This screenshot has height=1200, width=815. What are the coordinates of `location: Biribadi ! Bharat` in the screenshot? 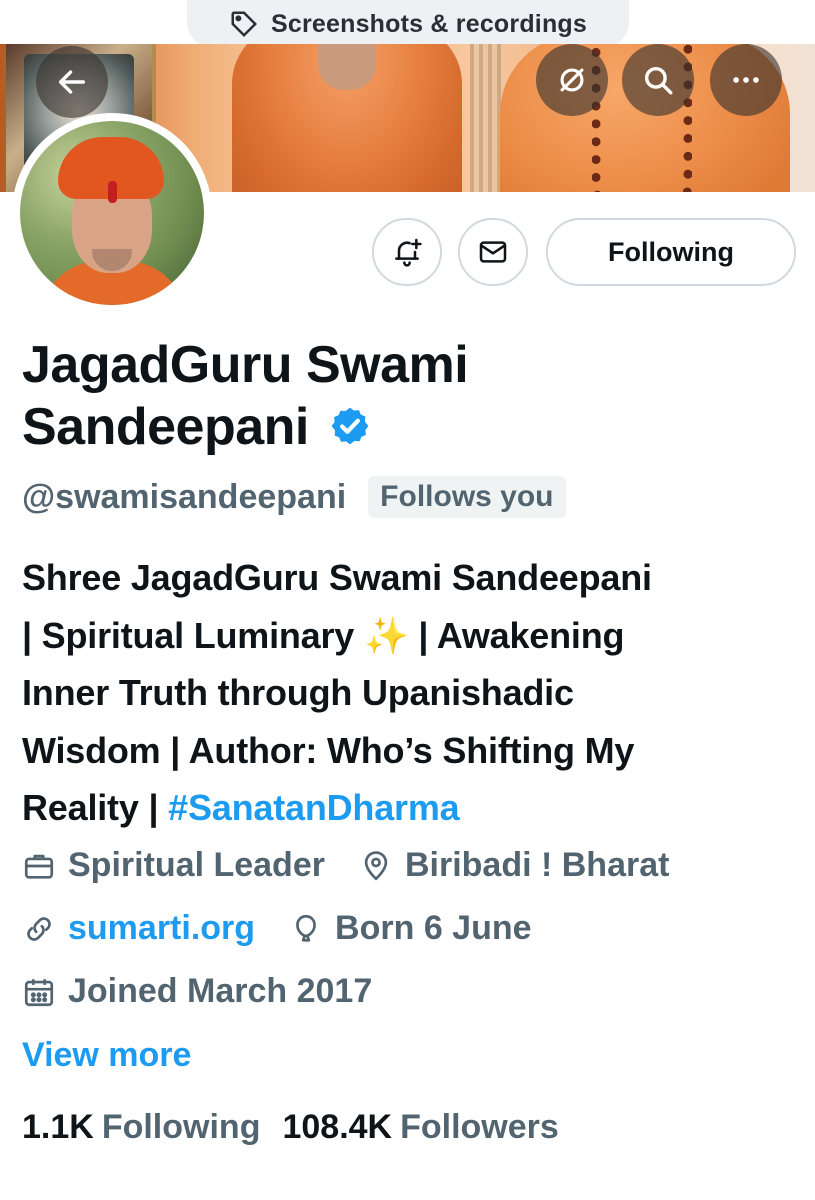 It's located at (514, 865).